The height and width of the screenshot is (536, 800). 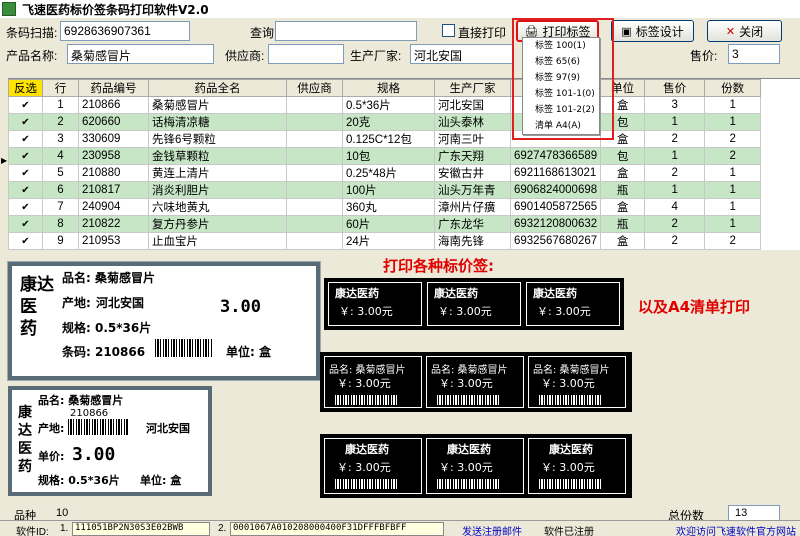 I want to click on col-price: 售价, so click(x=675, y=88).